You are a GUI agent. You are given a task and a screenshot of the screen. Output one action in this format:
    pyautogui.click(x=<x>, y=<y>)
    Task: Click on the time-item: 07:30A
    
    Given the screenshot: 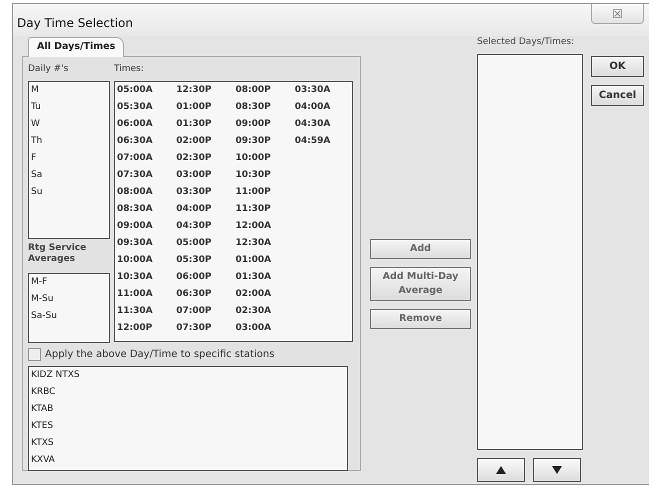 What is the action you would take?
    pyautogui.click(x=144, y=175)
    